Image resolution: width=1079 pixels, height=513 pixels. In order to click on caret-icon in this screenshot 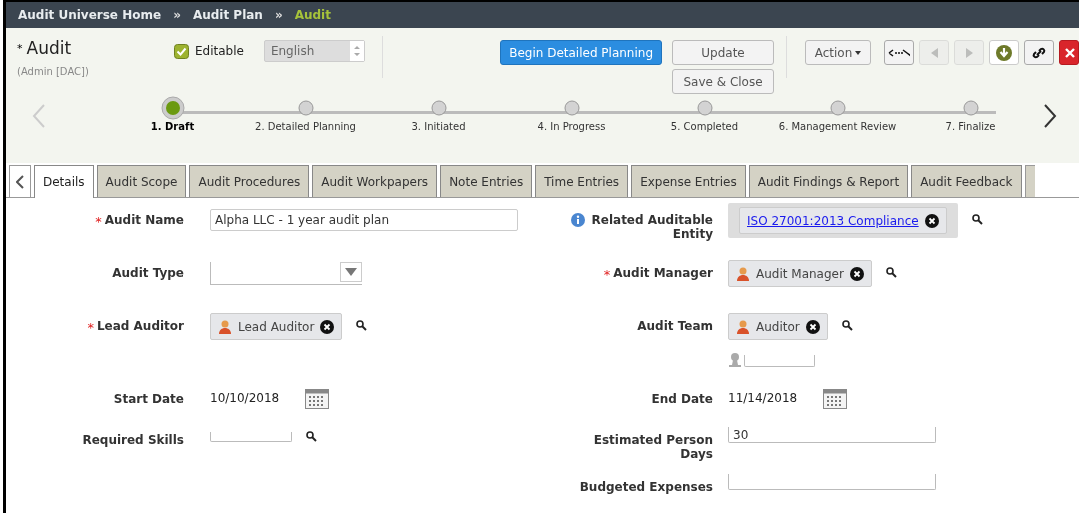, I will do `click(858, 52)`.